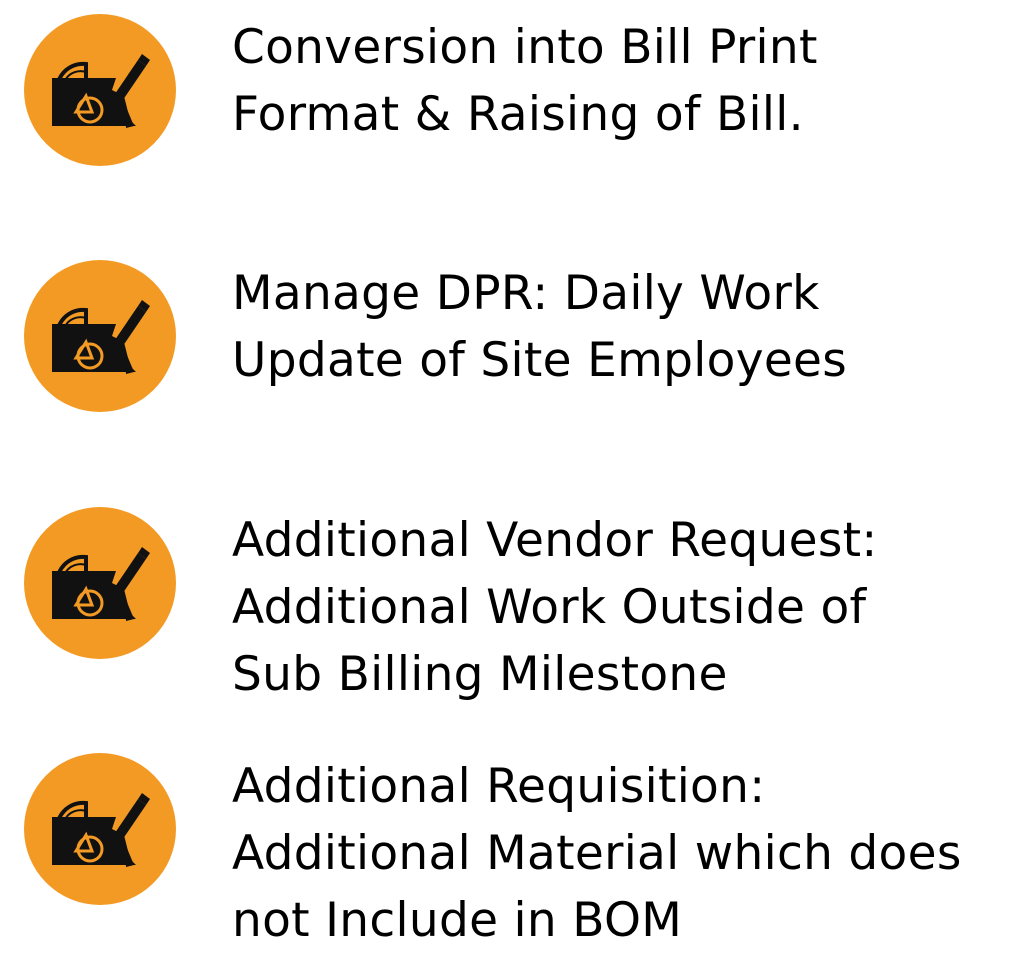 The image size is (1022, 954). Describe the element at coordinates (540, 360) in the screenshot. I see `feature-text-line: Update of Site Employees` at that location.